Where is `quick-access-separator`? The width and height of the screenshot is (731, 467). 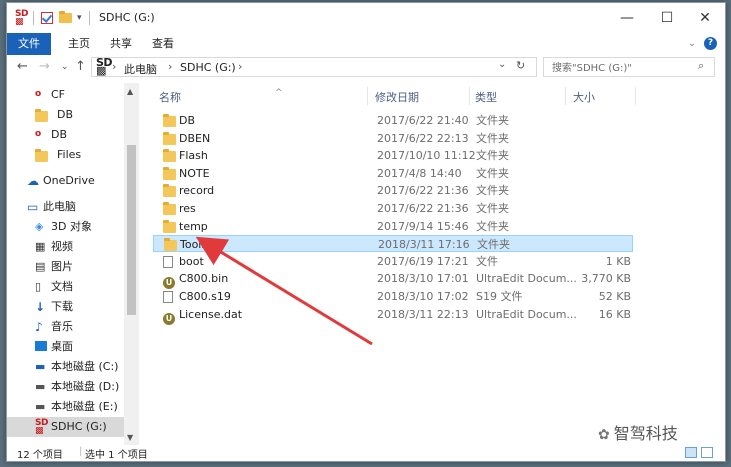 quick-access-separator is located at coordinates (33, 18).